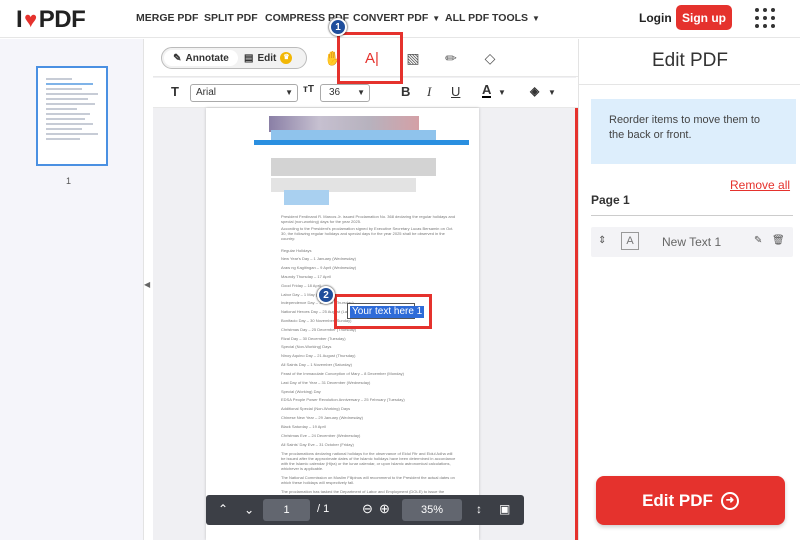 This screenshot has width=800, height=540. What do you see at coordinates (370, 58) in the screenshot?
I see `add-text-highlight` at bounding box center [370, 58].